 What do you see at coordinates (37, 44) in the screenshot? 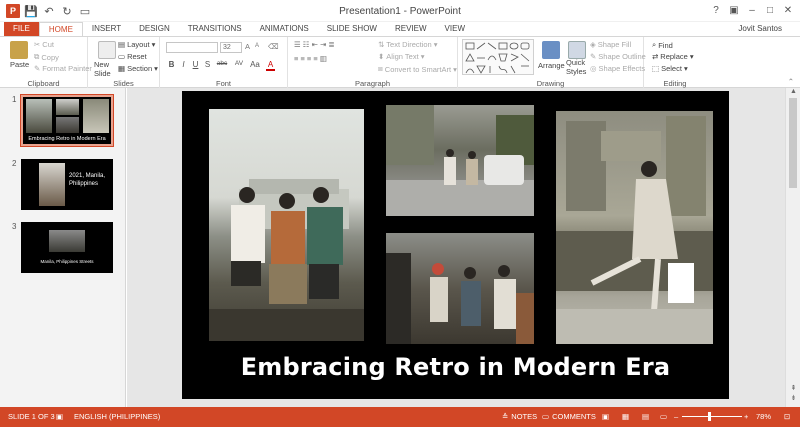
I see `scissors-icon: ✂` at bounding box center [37, 44].